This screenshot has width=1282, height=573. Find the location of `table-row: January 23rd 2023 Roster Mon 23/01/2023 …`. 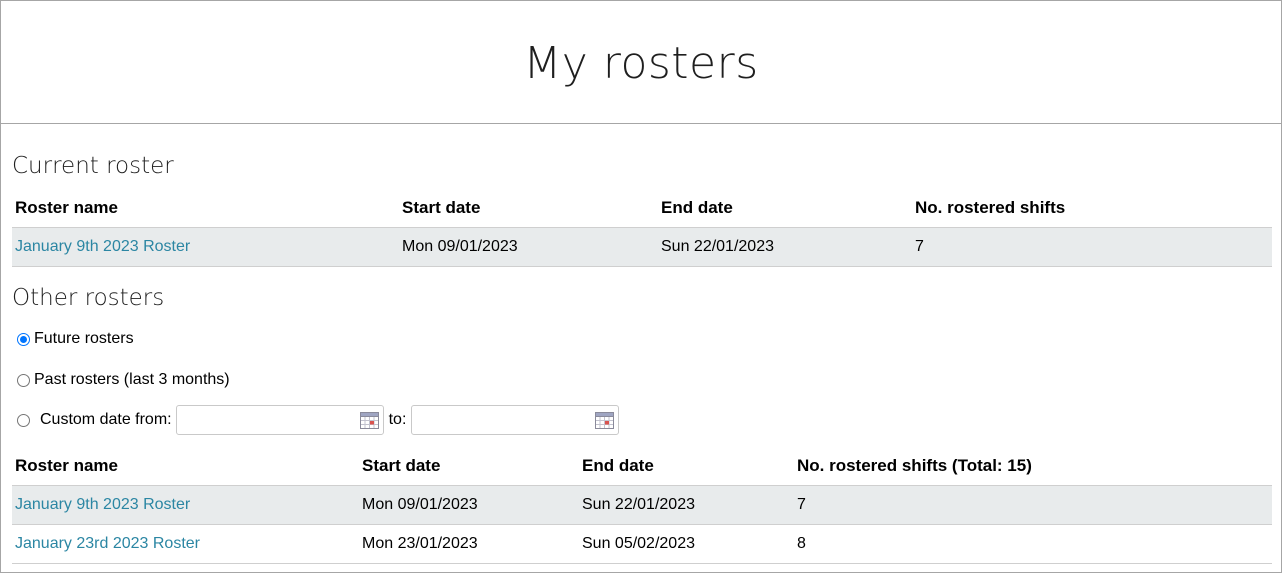

table-row: January 23rd 2023 Roster Mon 23/01/2023 … is located at coordinates (642, 544).